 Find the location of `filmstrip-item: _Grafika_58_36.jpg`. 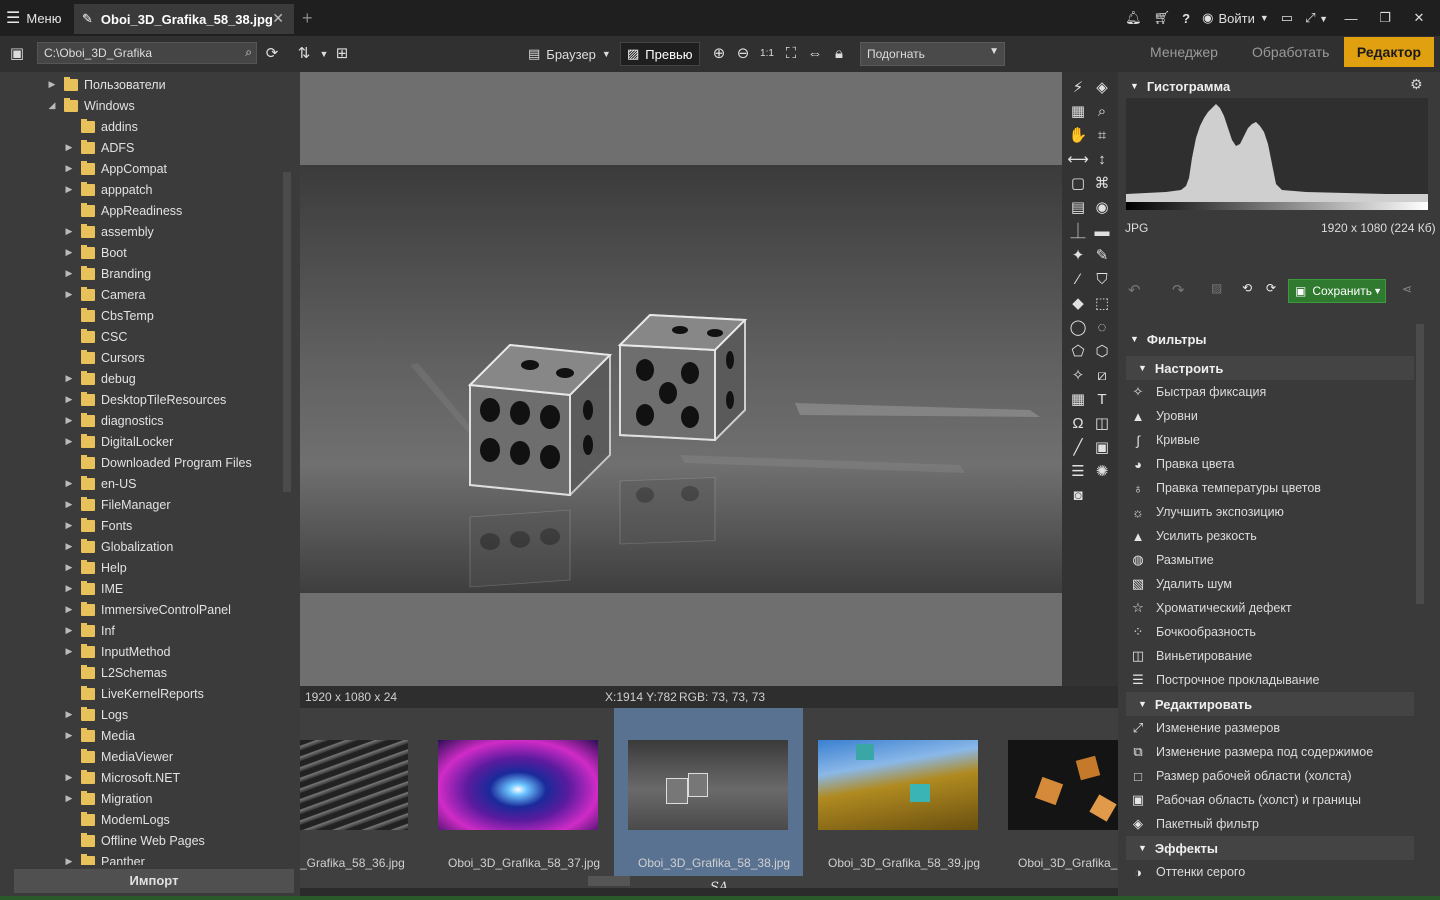

filmstrip-item: _Grafika_58_36.jpg is located at coordinates (354, 792).